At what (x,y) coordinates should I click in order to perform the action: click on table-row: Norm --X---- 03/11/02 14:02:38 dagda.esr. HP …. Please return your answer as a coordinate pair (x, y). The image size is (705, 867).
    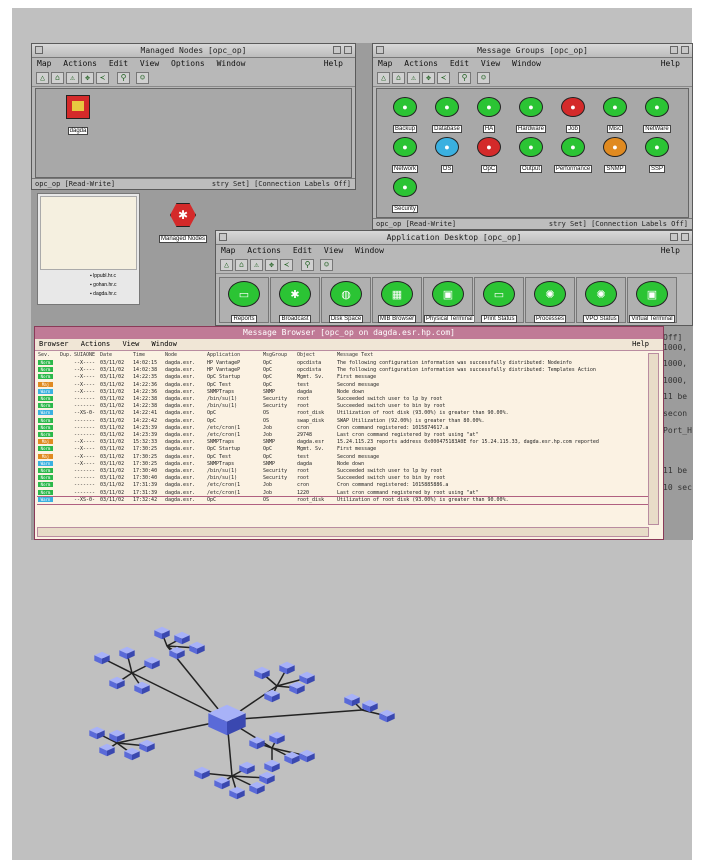
    Looking at the image, I should click on (343, 370).